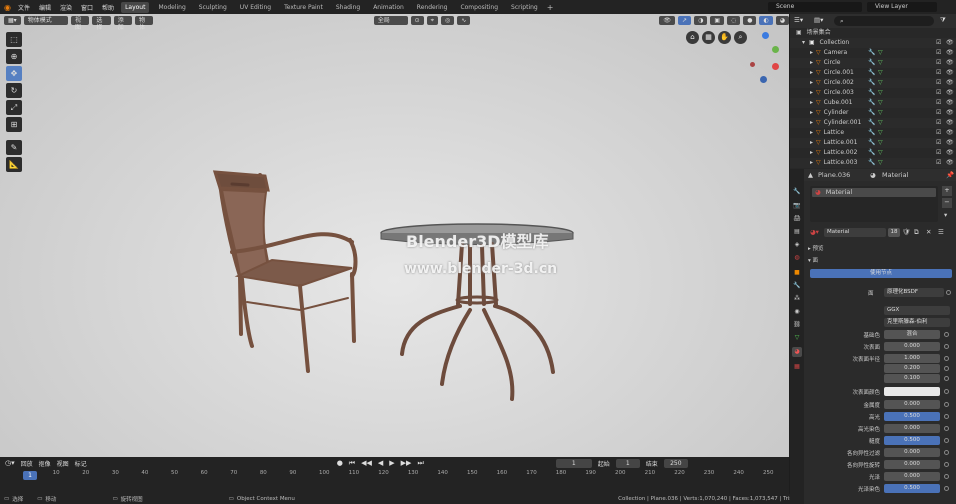 The image size is (956, 504). I want to click on constraints-tab-icon: ⛓, so click(797, 325).